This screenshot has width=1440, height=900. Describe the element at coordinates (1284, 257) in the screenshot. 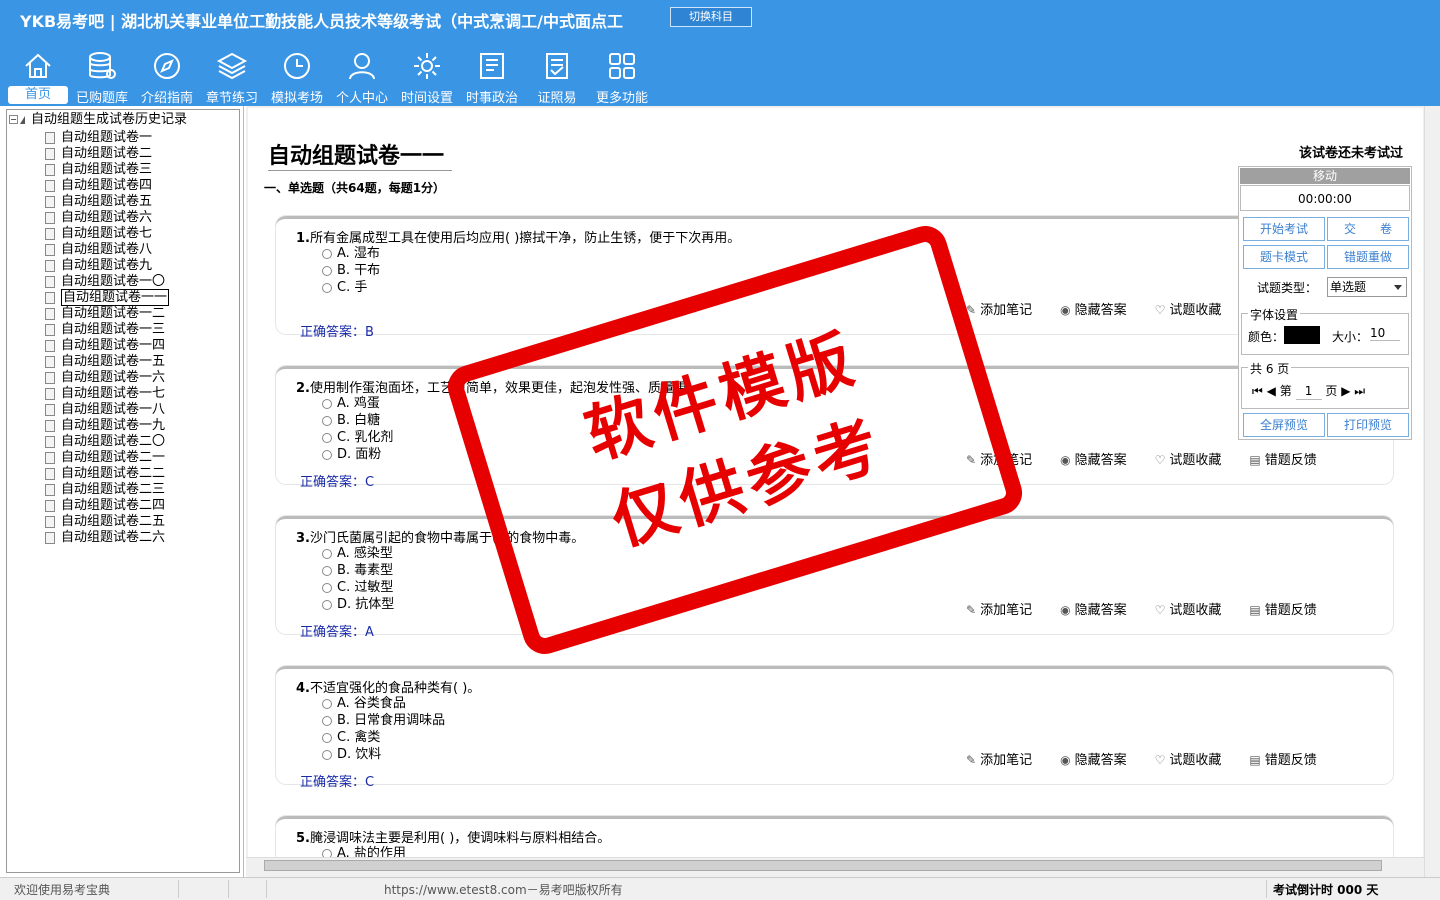

I see `card-mode-button: 题卡模式` at that location.